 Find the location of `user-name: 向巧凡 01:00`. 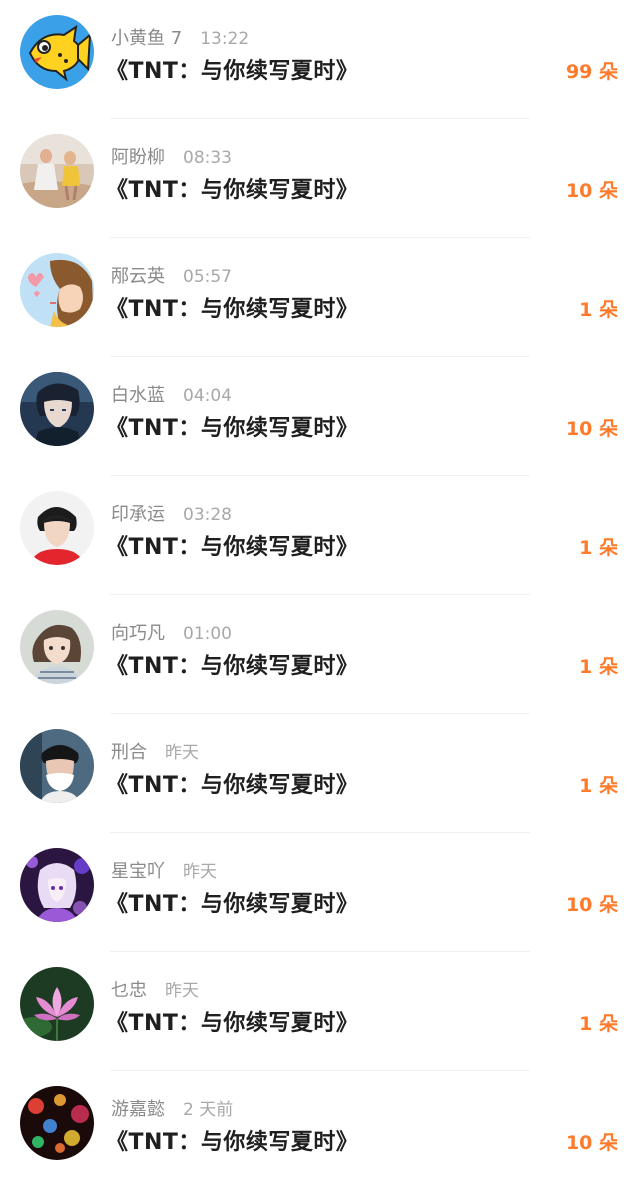

user-name: 向巧凡 01:00 is located at coordinates (171, 632).